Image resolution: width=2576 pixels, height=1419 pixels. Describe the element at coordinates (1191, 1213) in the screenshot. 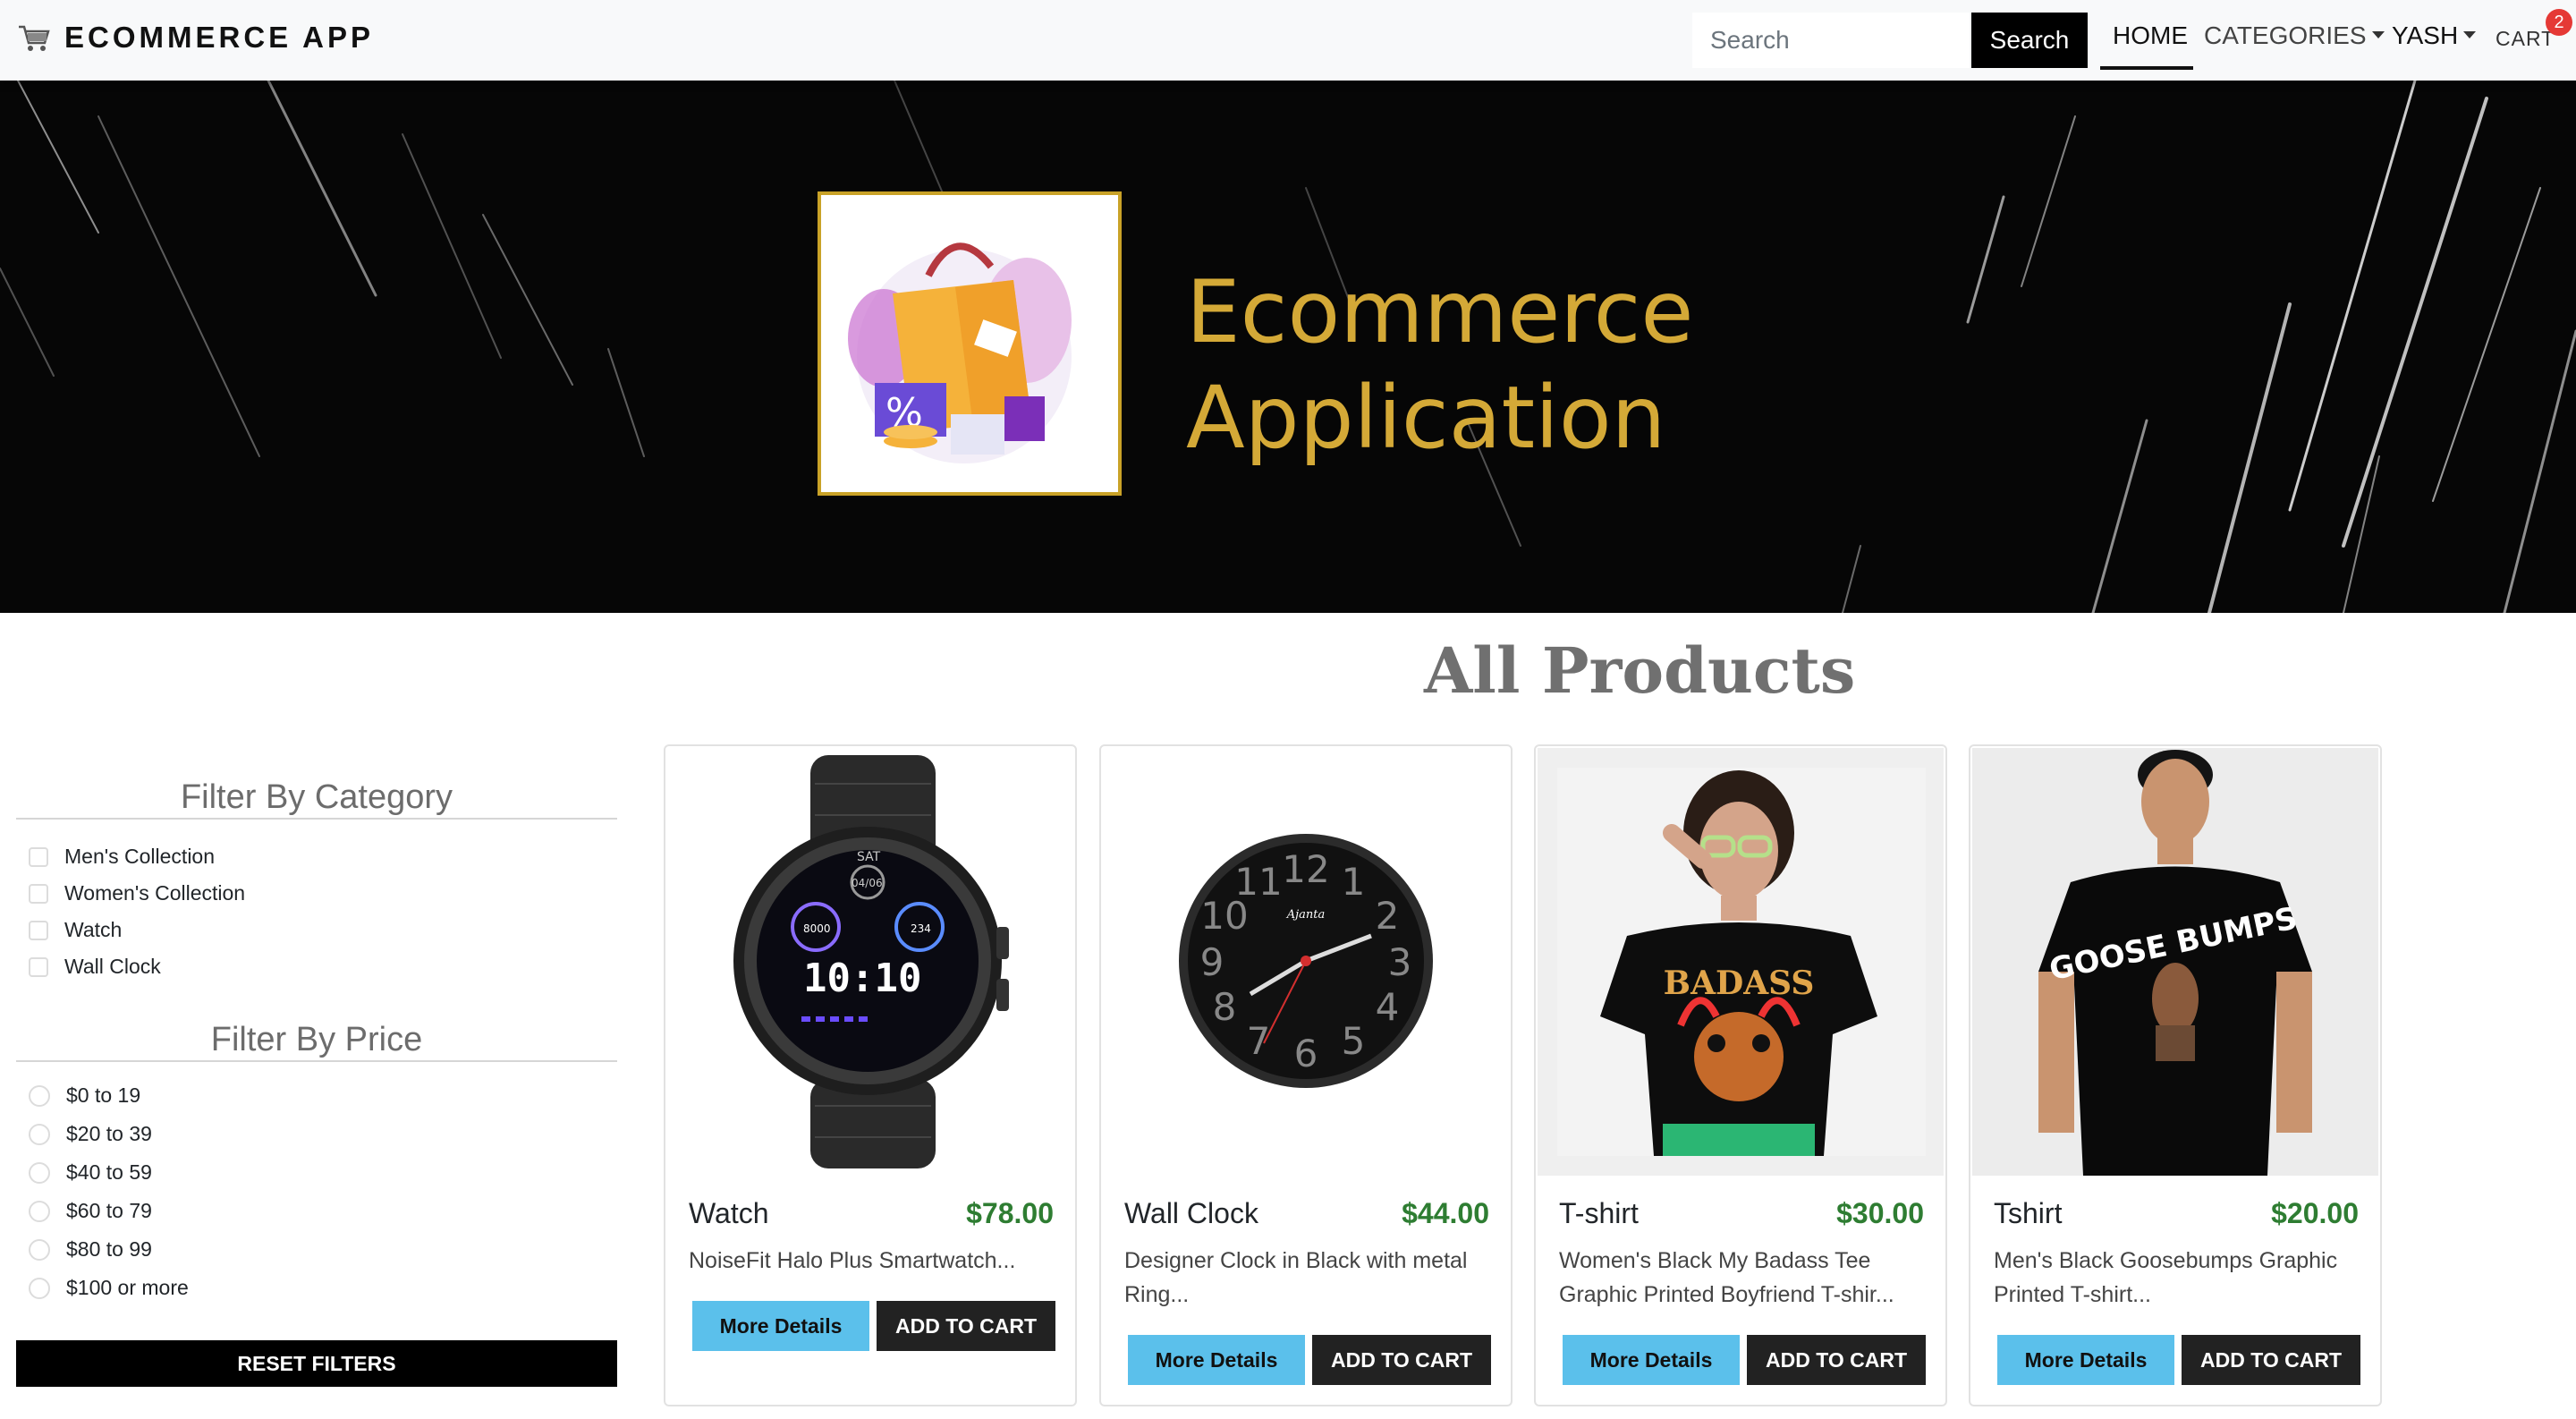

I see `product-name: Wall Clock` at that location.